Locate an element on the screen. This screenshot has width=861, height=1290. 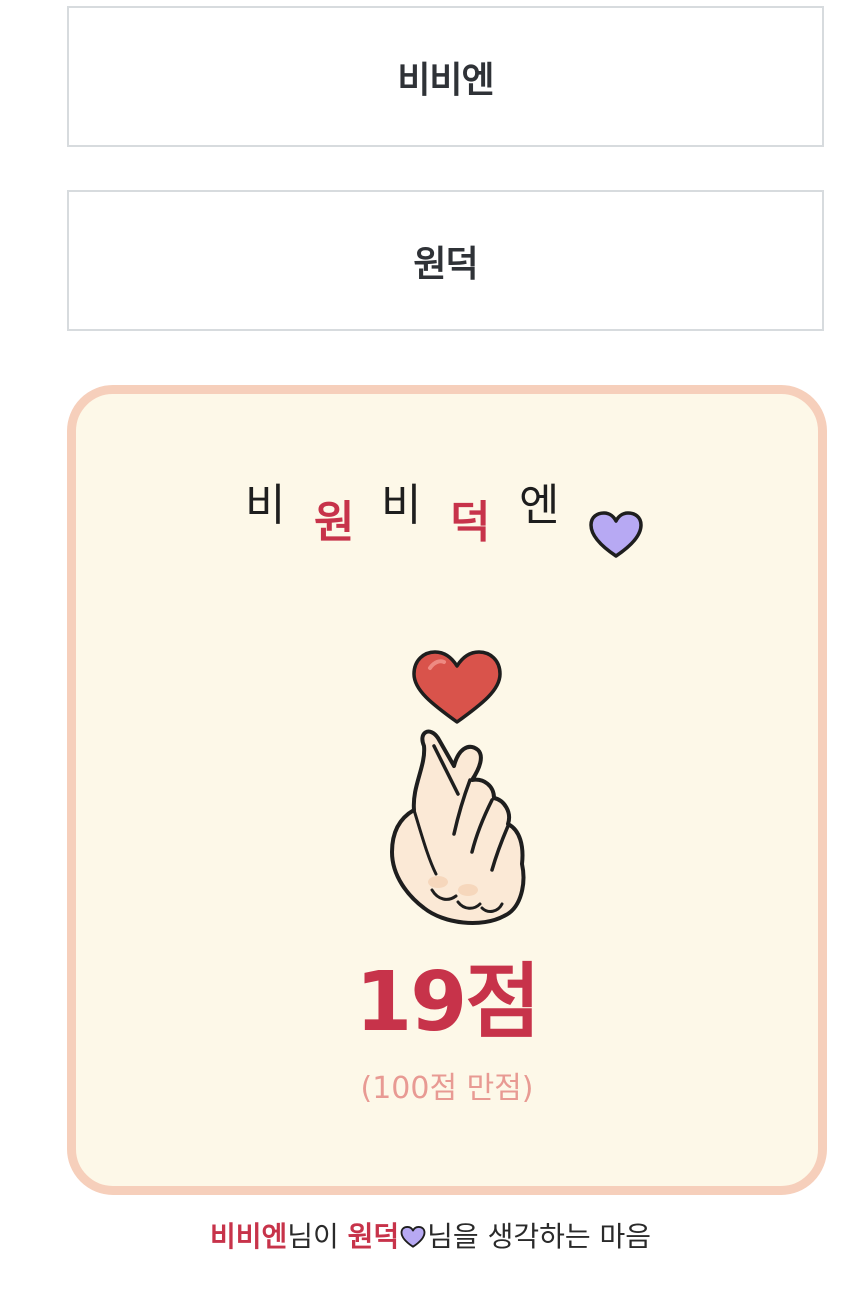
second-name-box: 원덕 is located at coordinates (445, 260).